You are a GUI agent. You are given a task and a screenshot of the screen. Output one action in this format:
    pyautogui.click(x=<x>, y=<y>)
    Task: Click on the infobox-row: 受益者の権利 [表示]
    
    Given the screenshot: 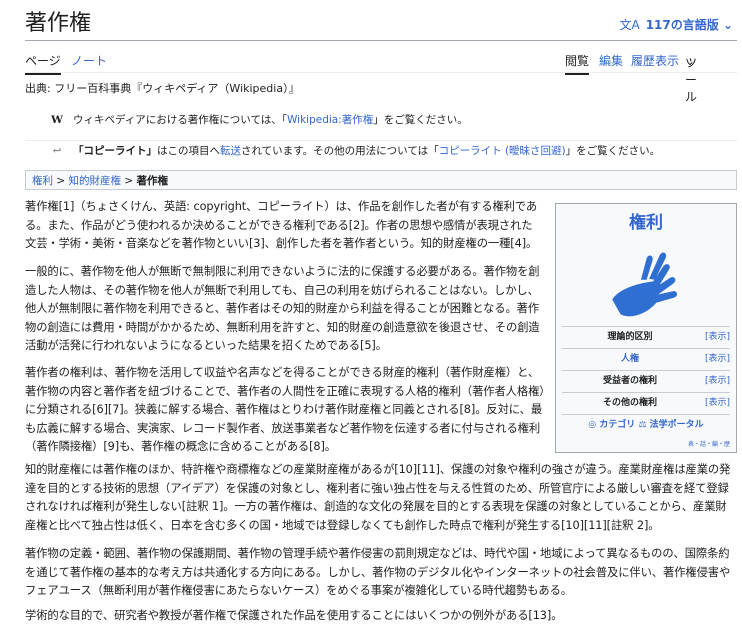 What is the action you would take?
    pyautogui.click(x=646, y=380)
    